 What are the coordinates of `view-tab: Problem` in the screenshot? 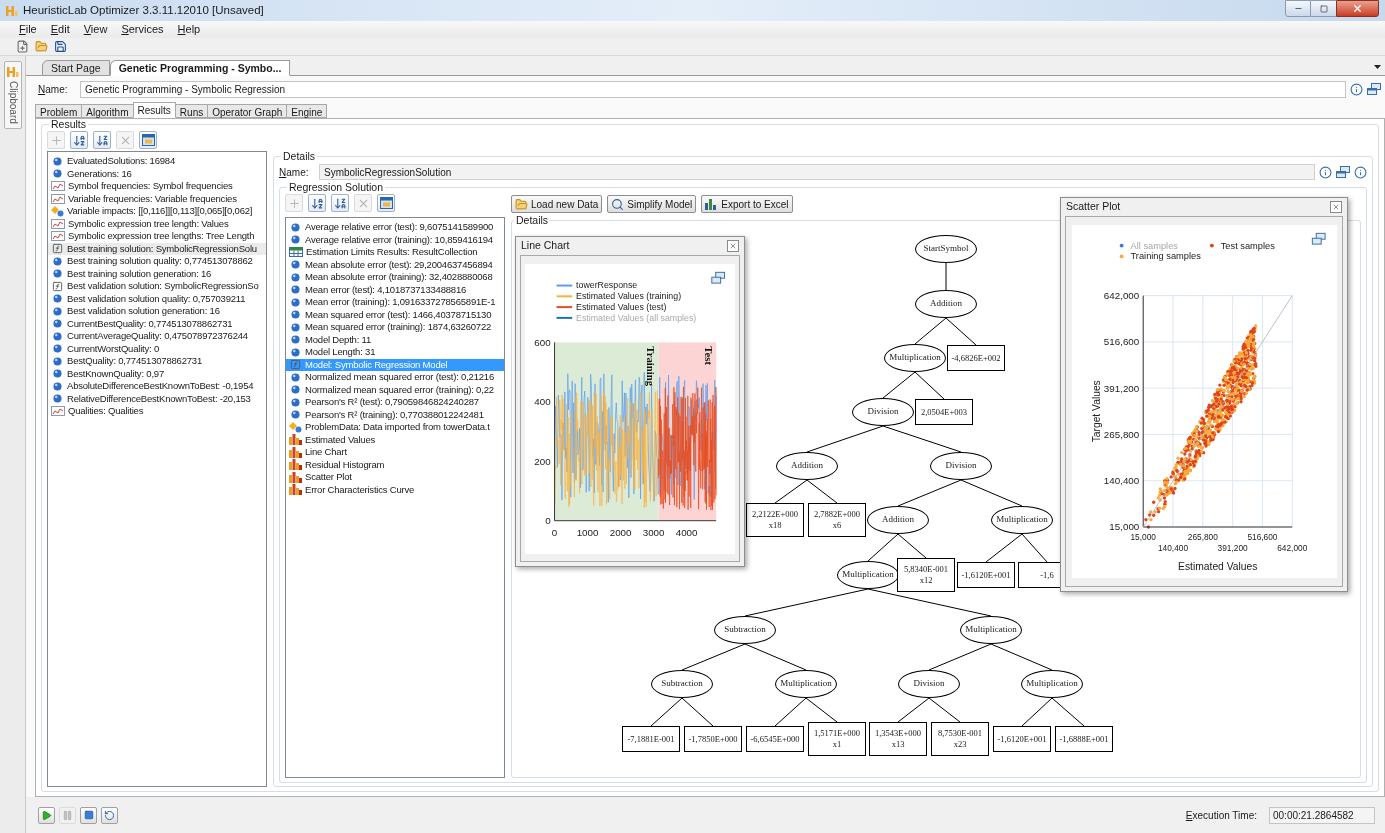 It's located at (59, 111).